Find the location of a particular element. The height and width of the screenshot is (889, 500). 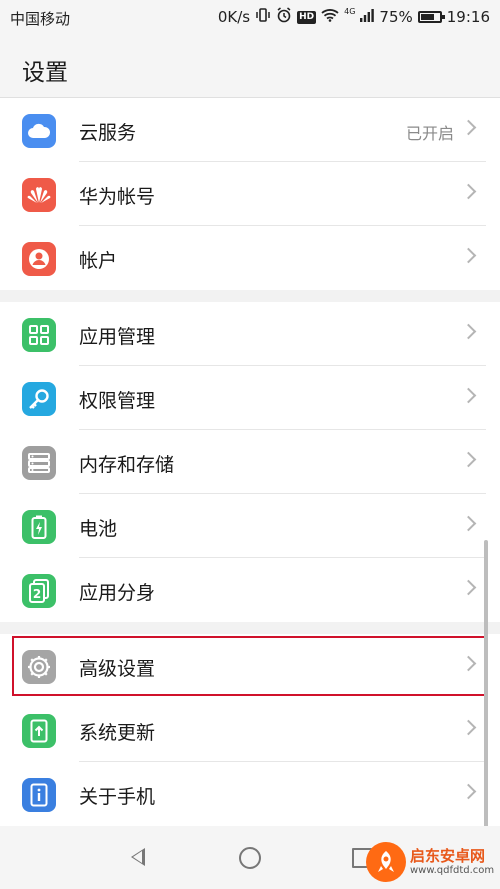

home-button is located at coordinates (250, 858).